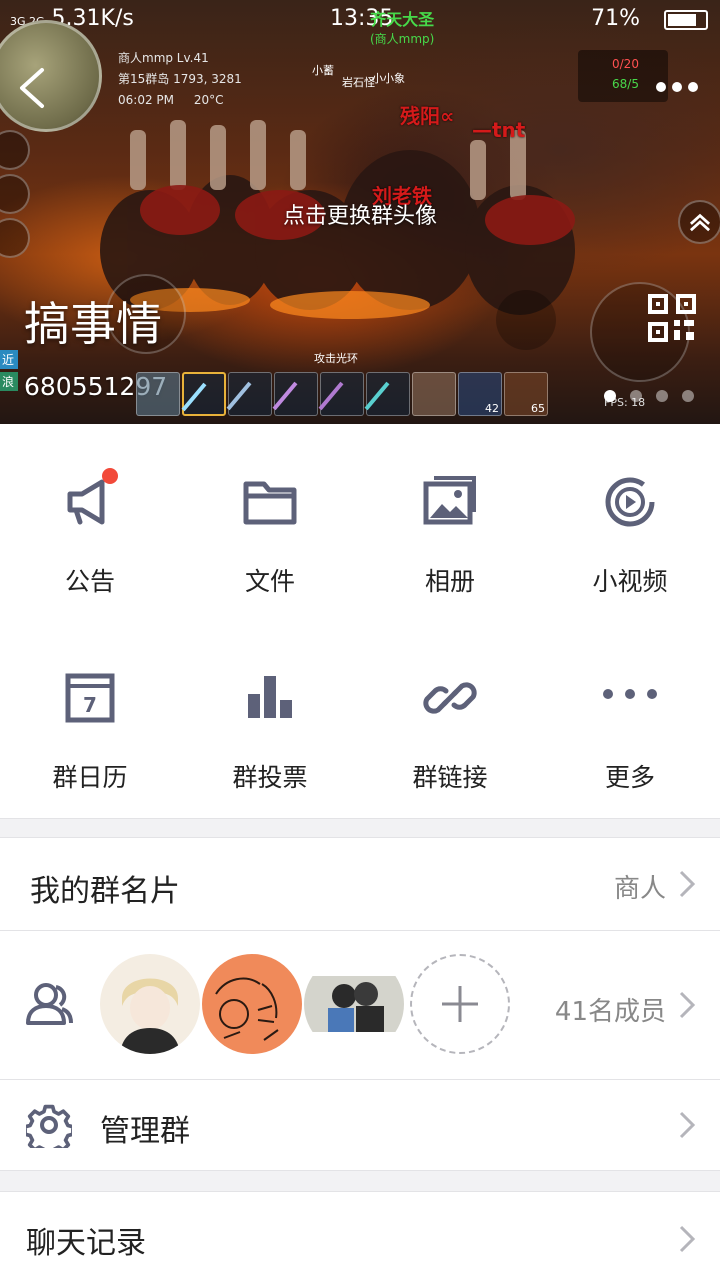 The height and width of the screenshot is (1280, 720). I want to click on video-play-icon, so click(630, 502).